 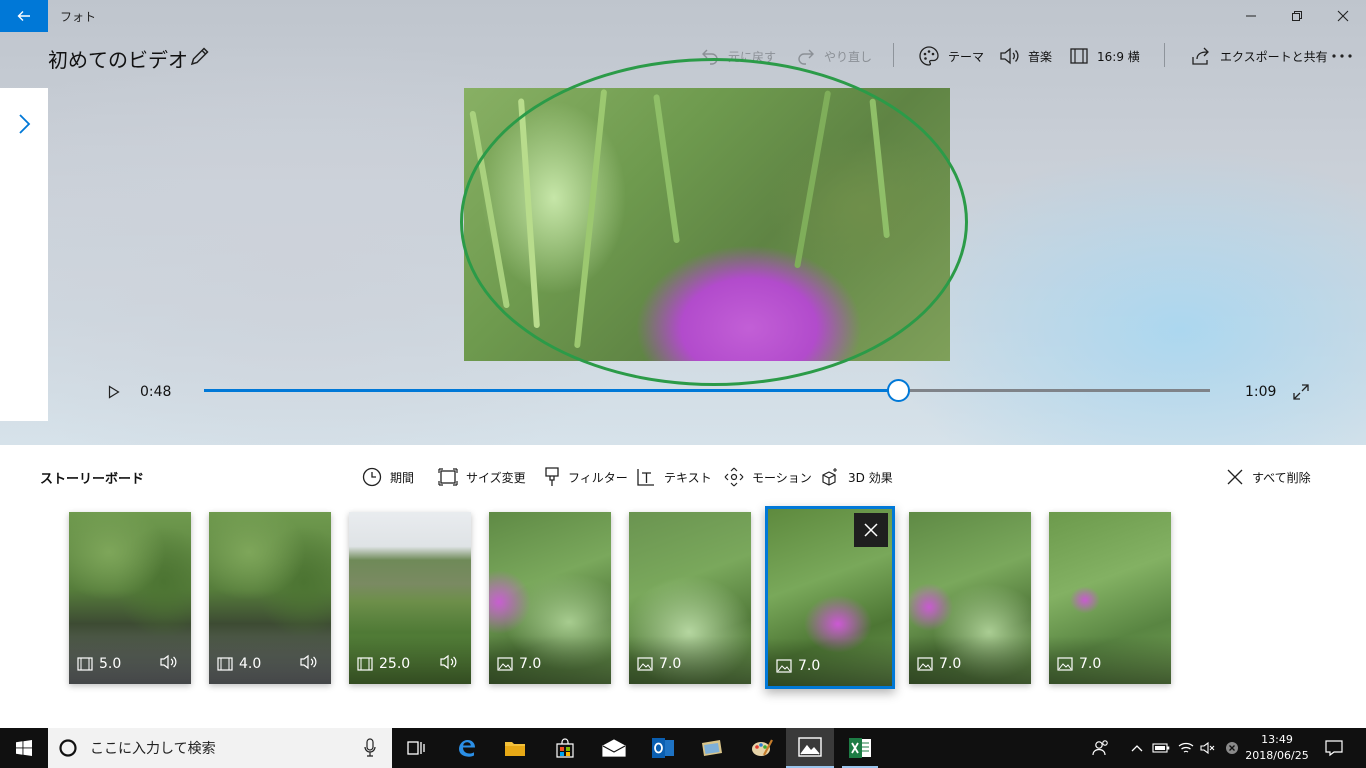 I want to click on paint-button, so click(x=762, y=748).